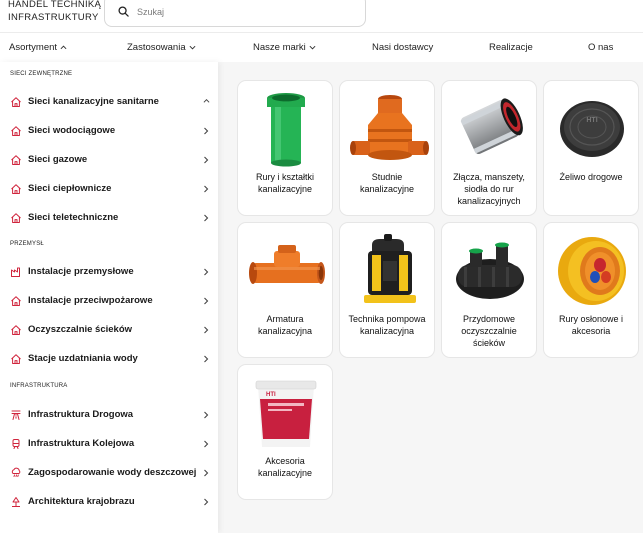 This screenshot has height=533, width=643. I want to click on septic-tank-image, so click(490, 270).